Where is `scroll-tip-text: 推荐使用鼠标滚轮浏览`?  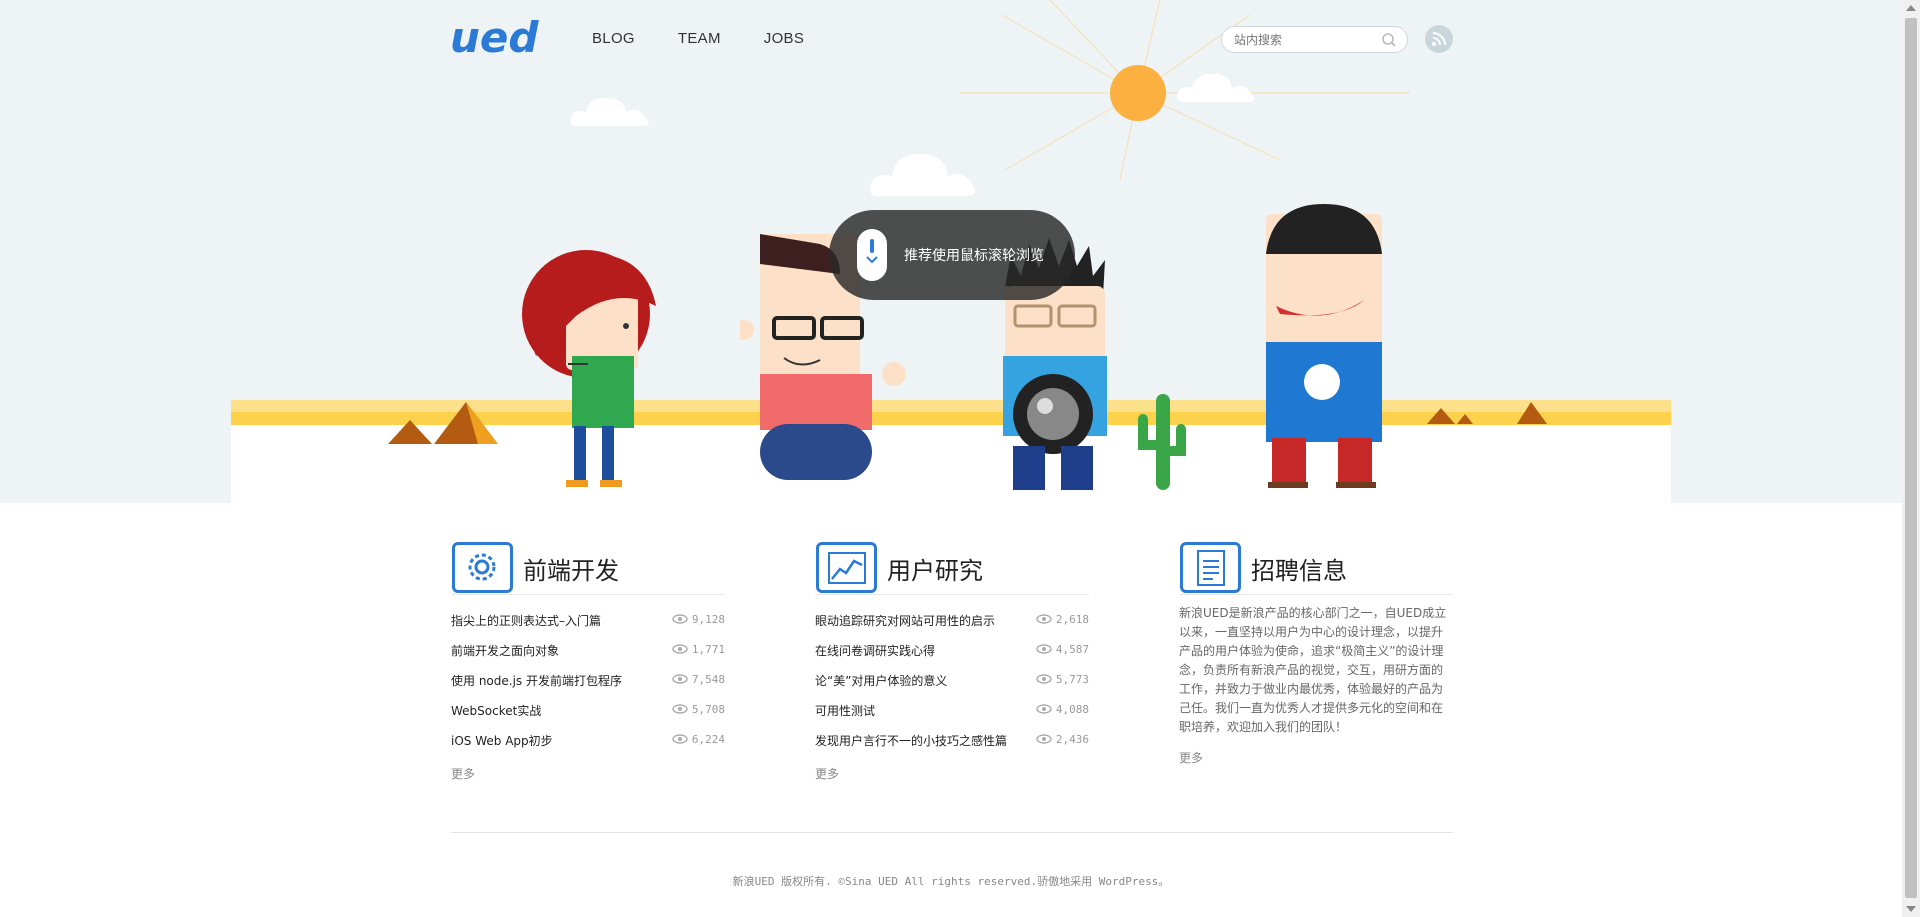 scroll-tip-text: 推荐使用鼠标滚轮浏览 is located at coordinates (974, 255).